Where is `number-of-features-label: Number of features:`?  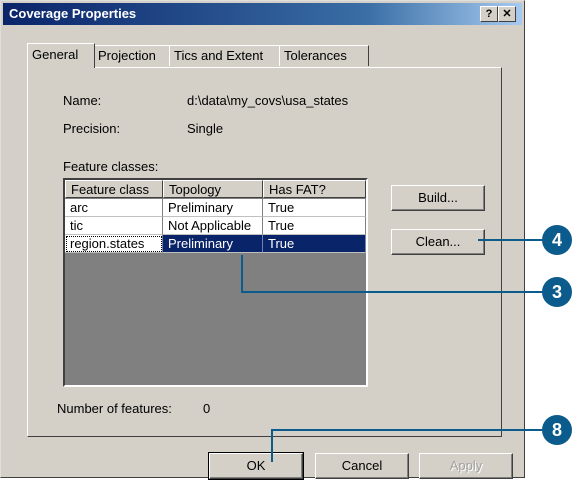
number-of-features-label: Number of features: is located at coordinates (114, 408).